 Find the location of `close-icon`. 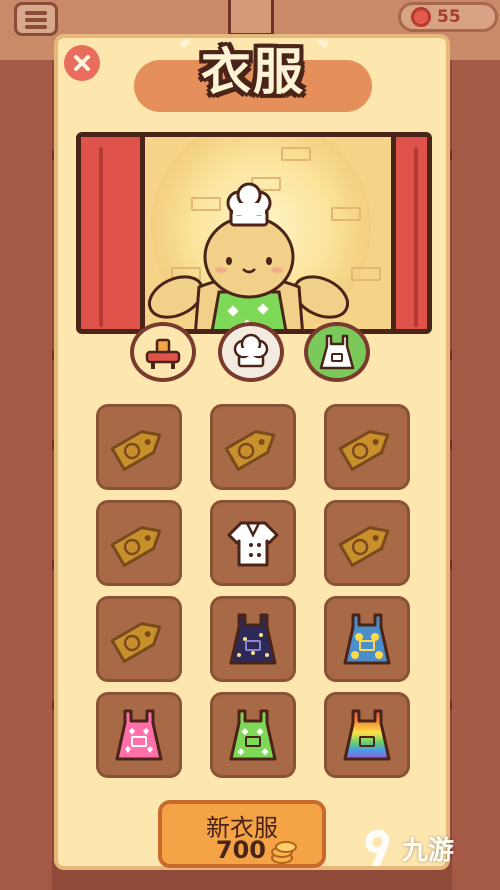

close-icon is located at coordinates (82, 63).